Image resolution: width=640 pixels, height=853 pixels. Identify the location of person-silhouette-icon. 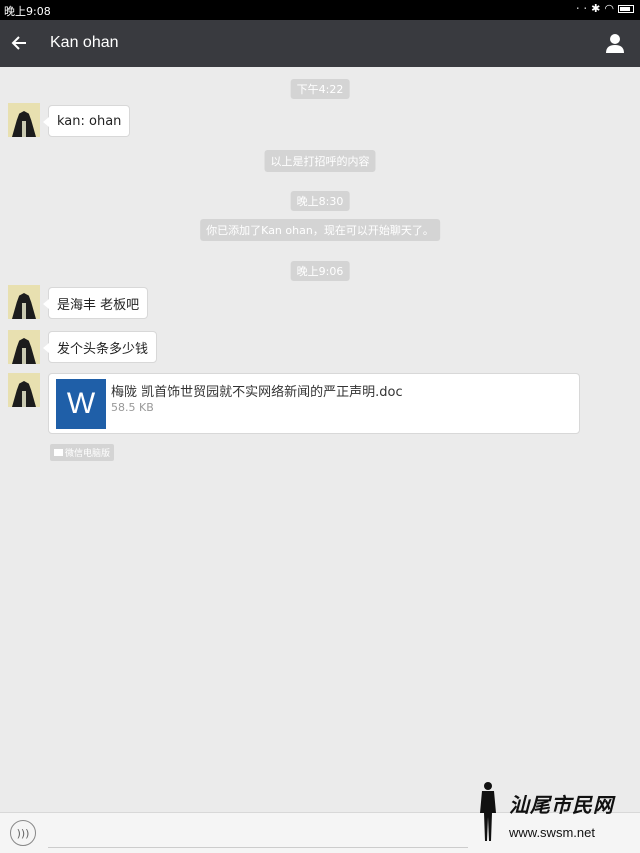
(488, 811).